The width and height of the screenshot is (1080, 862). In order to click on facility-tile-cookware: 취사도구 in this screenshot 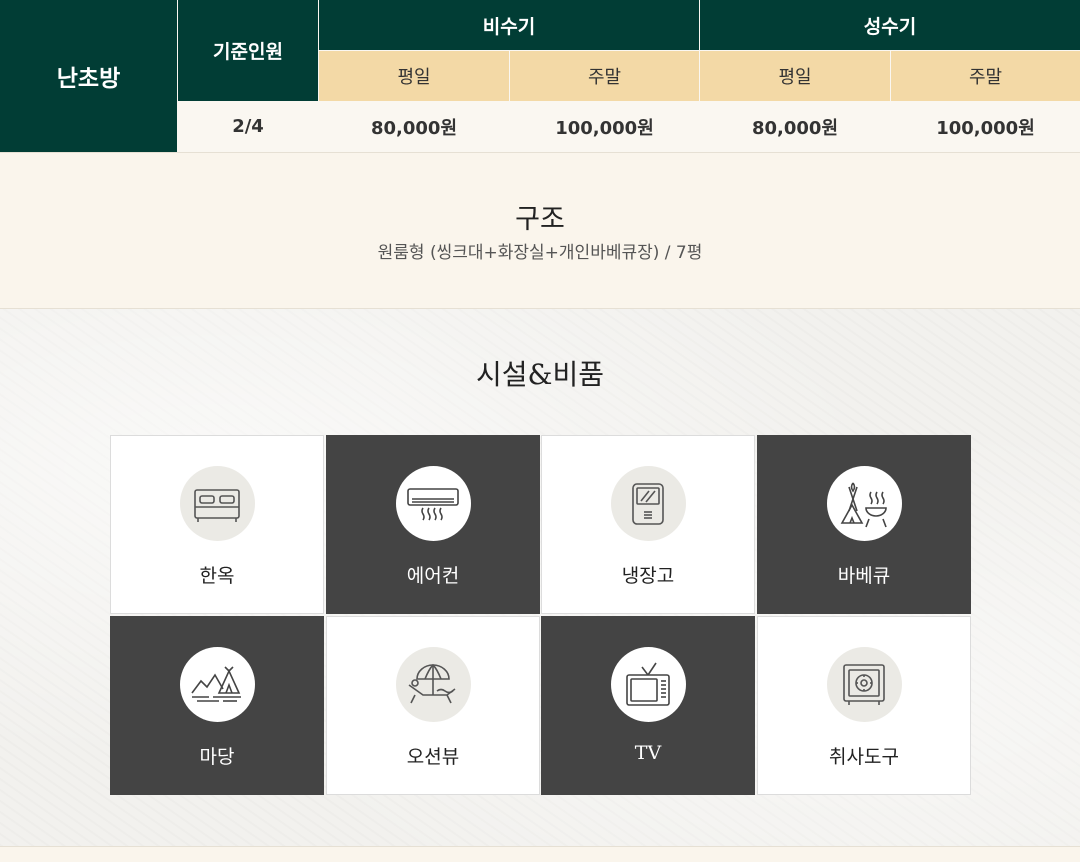, I will do `click(864, 705)`.